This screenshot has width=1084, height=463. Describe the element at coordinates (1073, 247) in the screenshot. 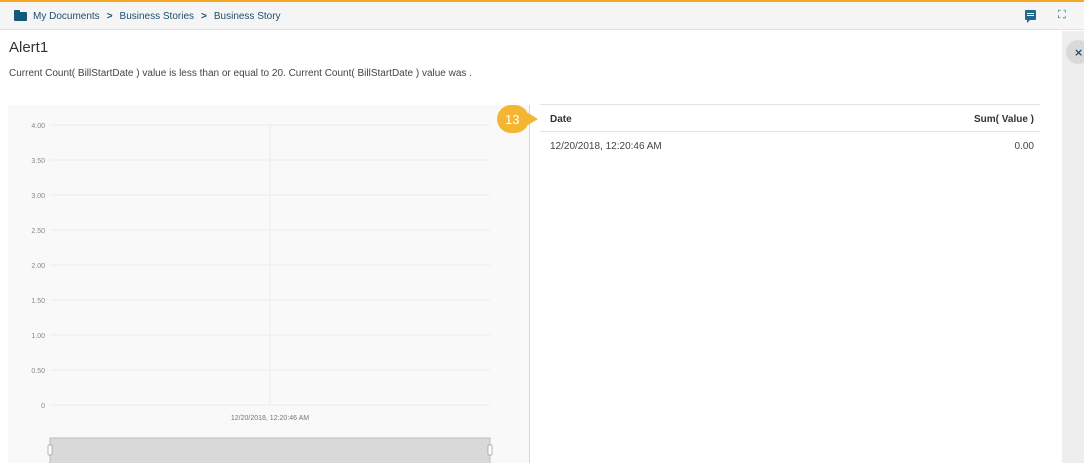

I see `right-side-rail` at that location.